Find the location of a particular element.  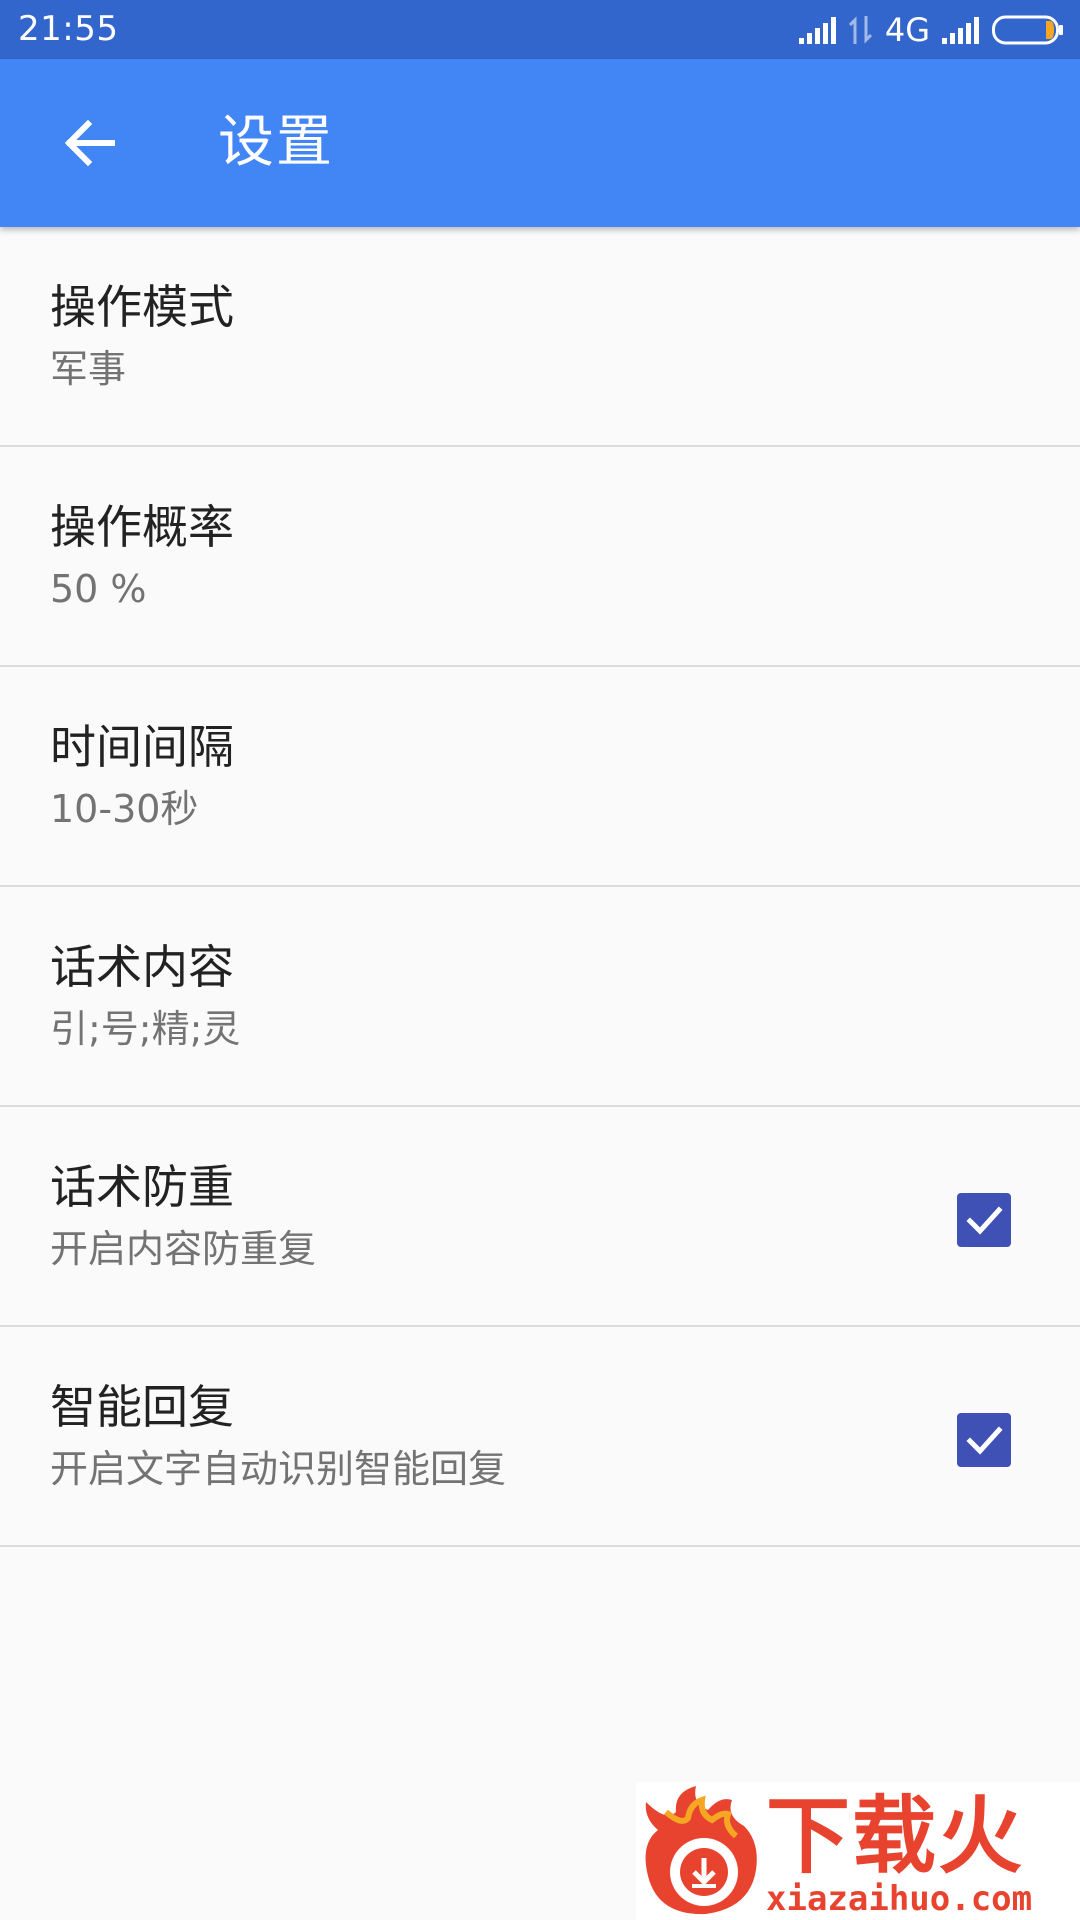

app-bar: 设置 is located at coordinates (540, 143).